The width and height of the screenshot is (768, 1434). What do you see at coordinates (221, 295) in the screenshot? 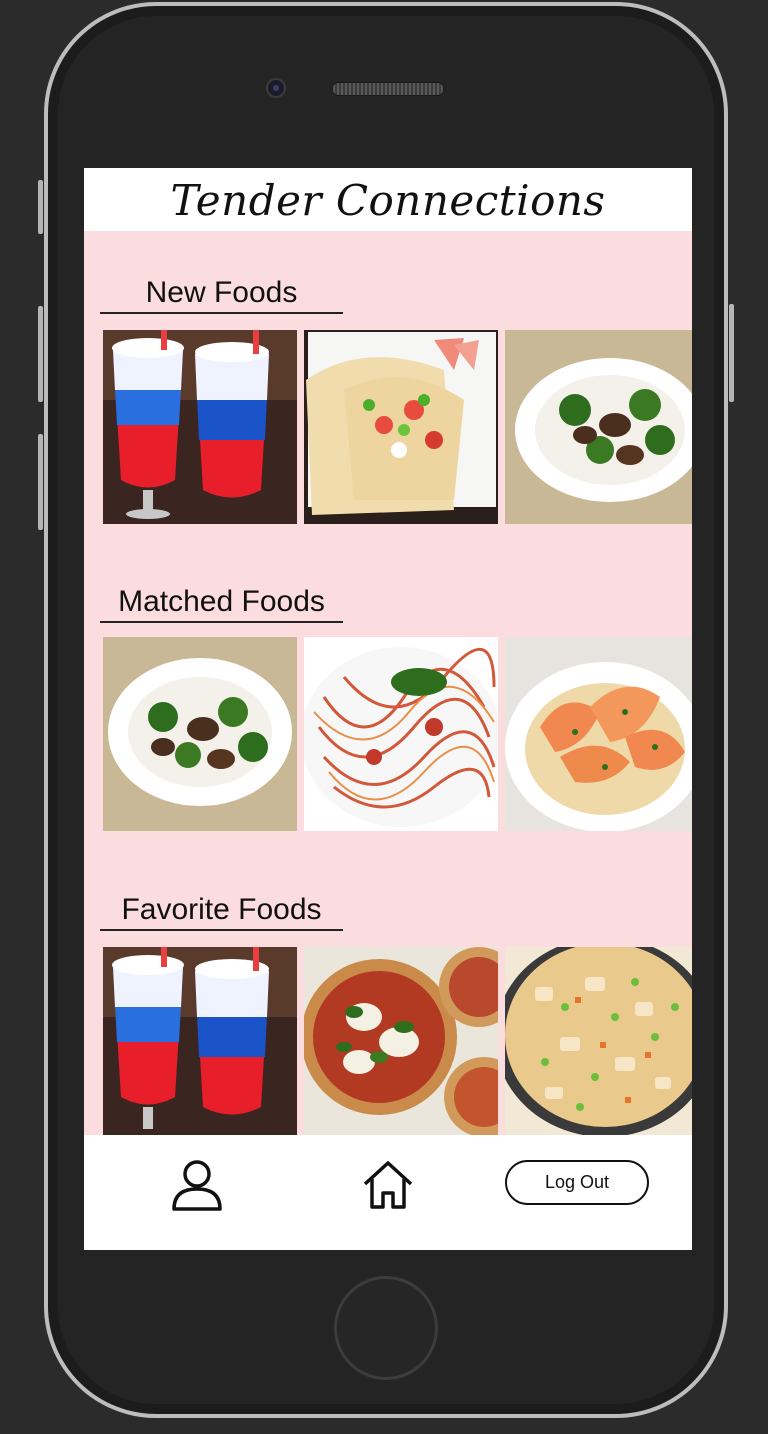
I see `section-title-new-foods: New Foods` at bounding box center [221, 295].